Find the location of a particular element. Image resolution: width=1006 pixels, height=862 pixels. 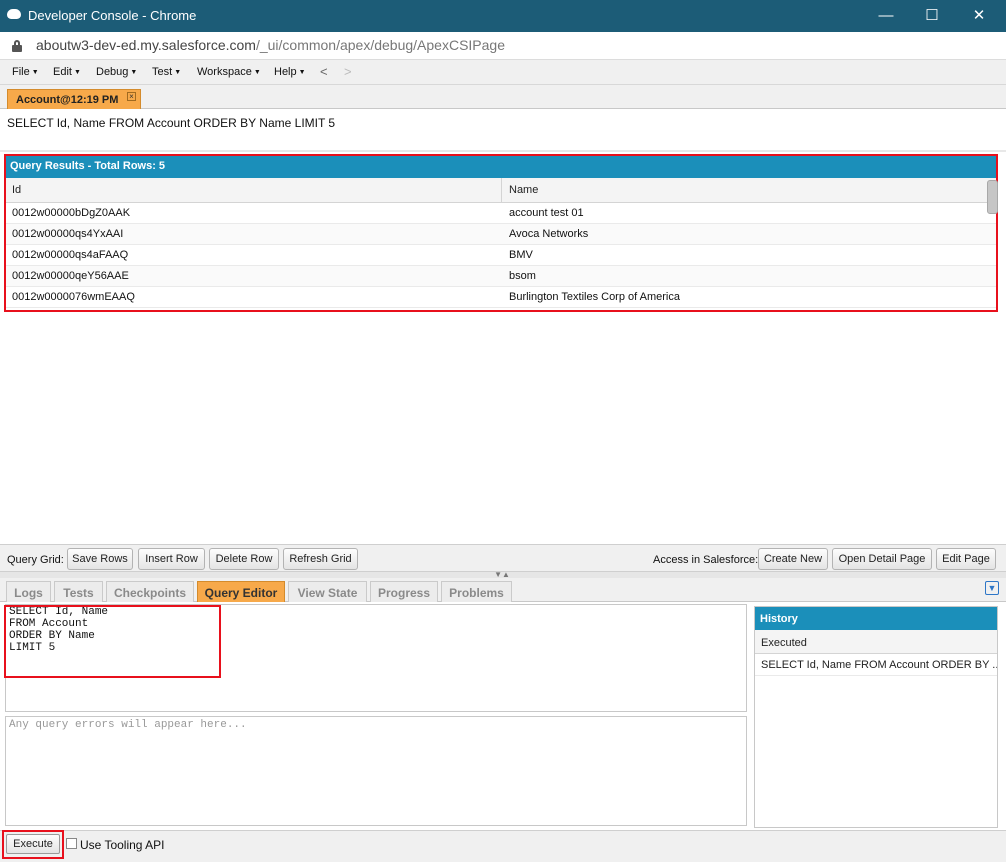

tab-logs: Logs is located at coordinates (28, 591).